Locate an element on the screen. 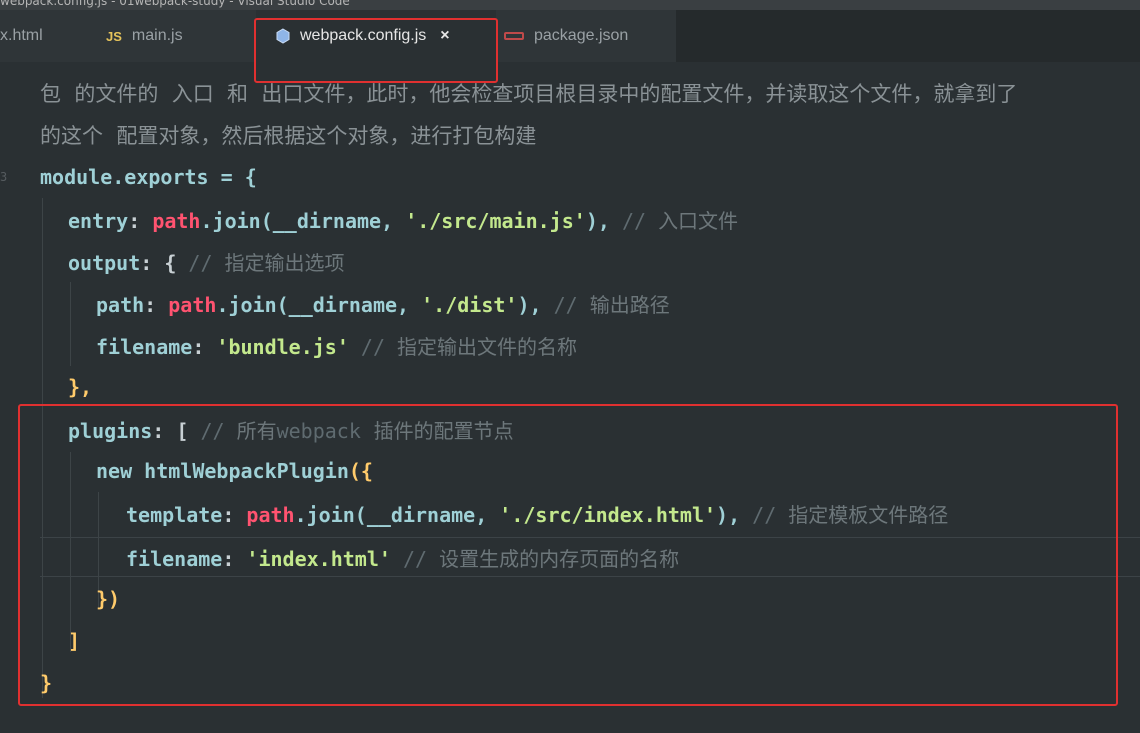  code-line-content: output: { // 指定输出选项 is located at coordinates (206, 262).